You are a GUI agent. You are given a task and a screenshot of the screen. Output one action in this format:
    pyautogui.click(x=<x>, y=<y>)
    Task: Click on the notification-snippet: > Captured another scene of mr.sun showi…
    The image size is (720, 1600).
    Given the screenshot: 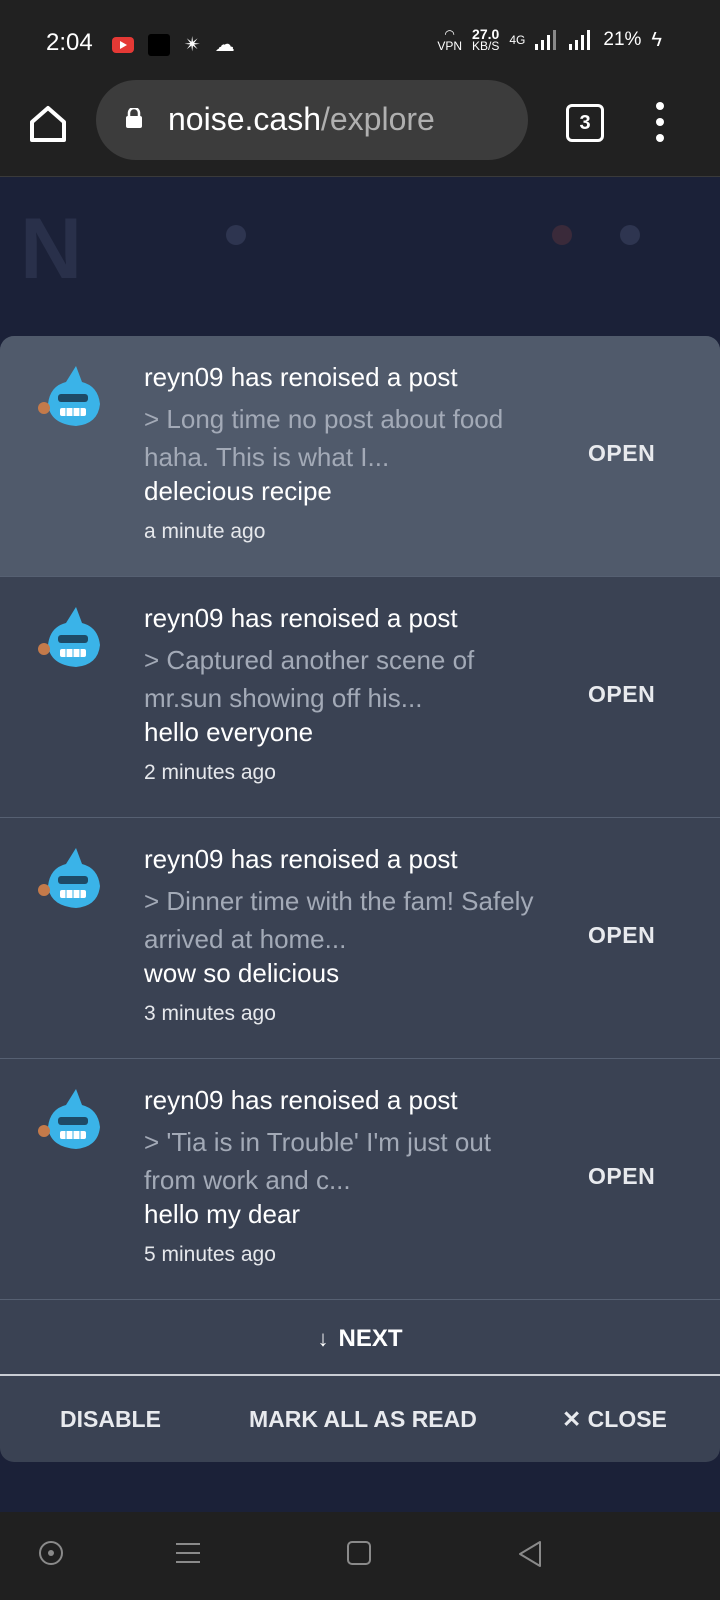 What is the action you would take?
    pyautogui.click(x=309, y=679)
    